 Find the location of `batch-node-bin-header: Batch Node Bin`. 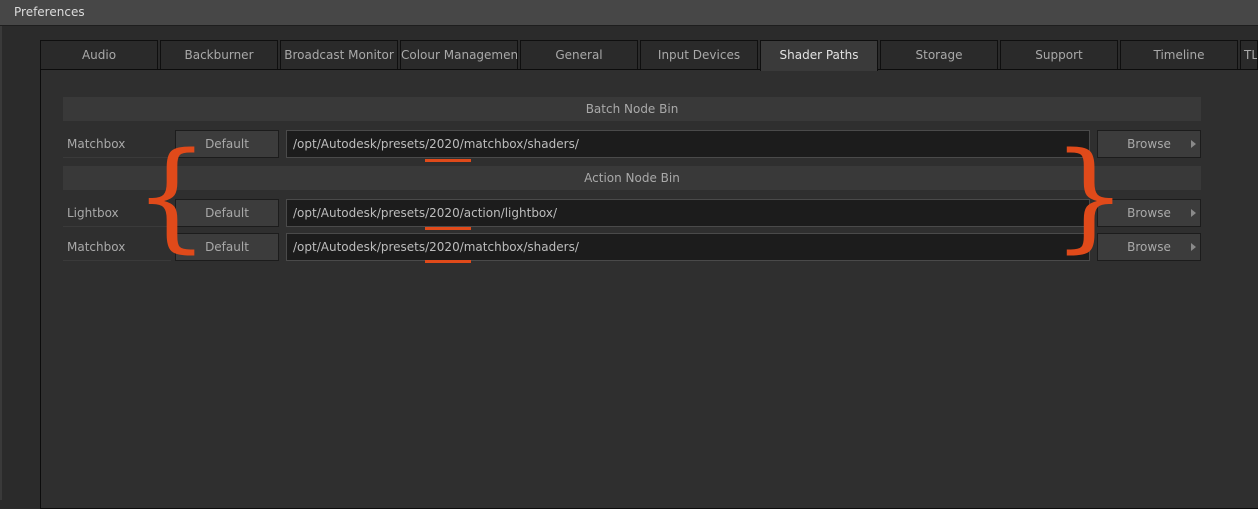

batch-node-bin-header: Batch Node Bin is located at coordinates (632, 109).